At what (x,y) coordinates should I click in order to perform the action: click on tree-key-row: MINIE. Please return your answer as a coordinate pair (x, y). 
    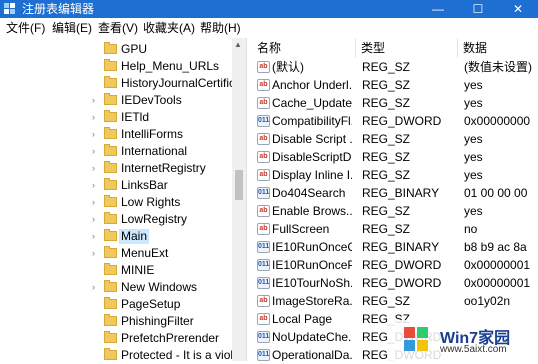
    Looking at the image, I should click on (116, 270).